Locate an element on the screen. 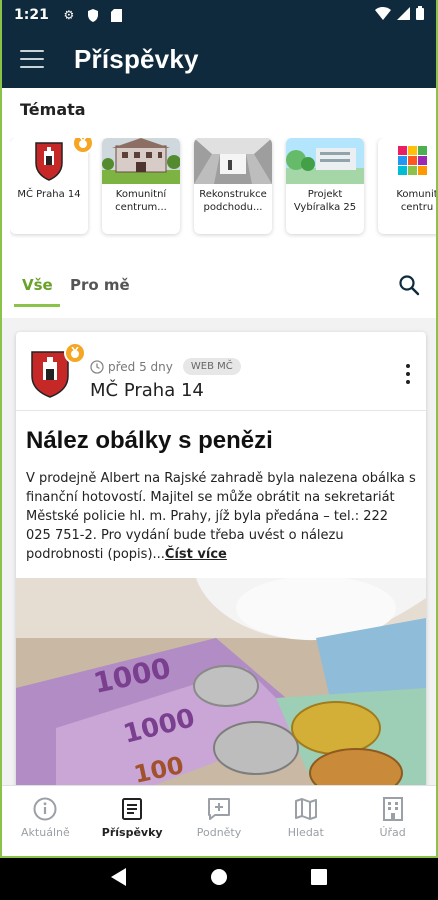 Image resolution: width=438 pixels, height=900 pixels. signal-icon is located at coordinates (403, 15).